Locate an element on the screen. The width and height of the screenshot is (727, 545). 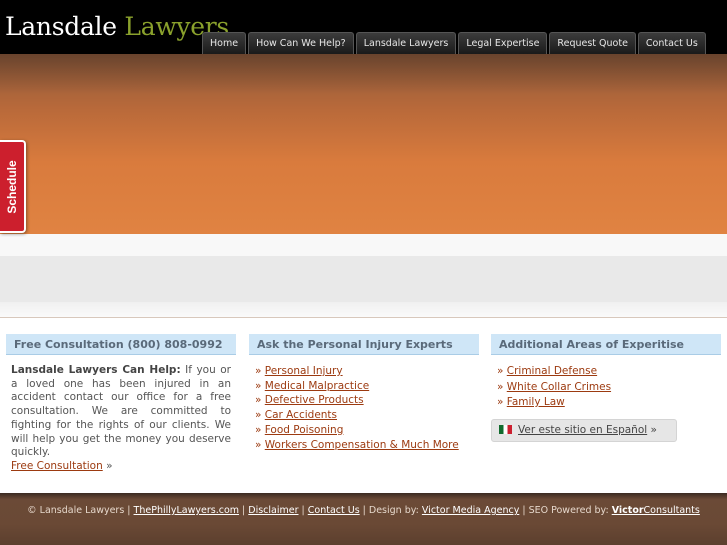
link-defective-products: Defective Products is located at coordinates (314, 400).